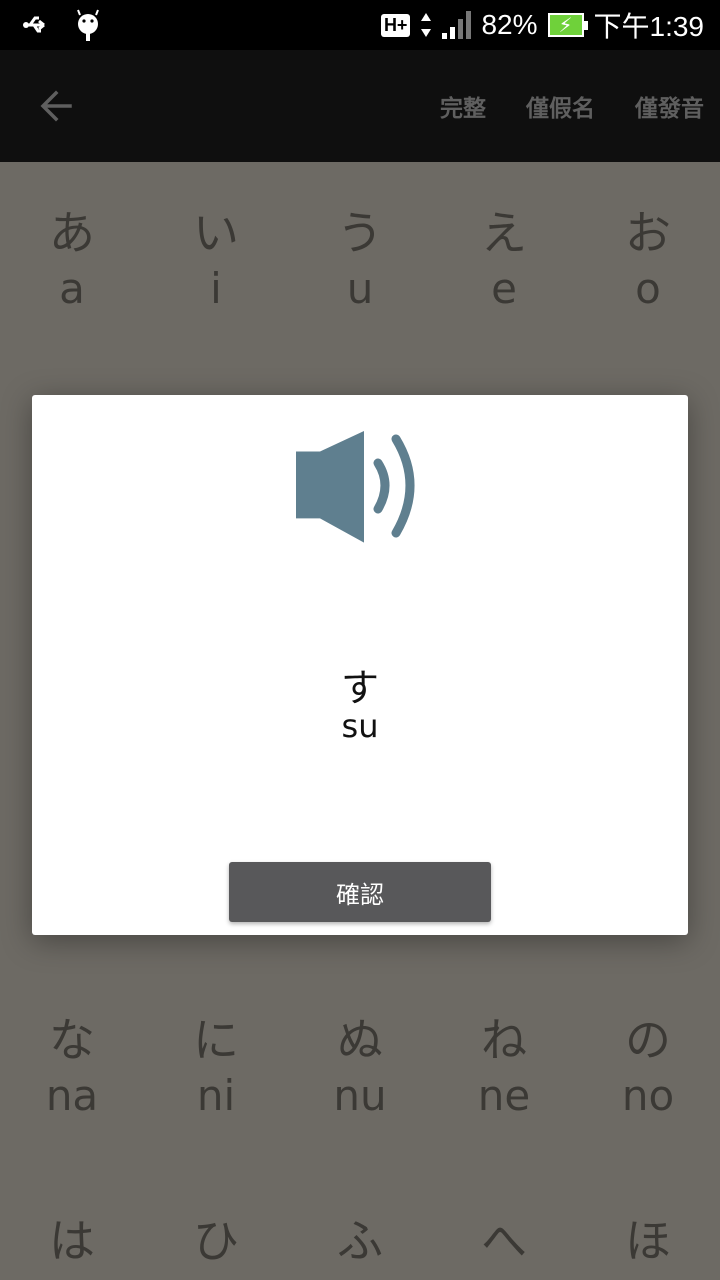 This screenshot has height=1280, width=720. I want to click on dialog-romaji: su, so click(360, 726).